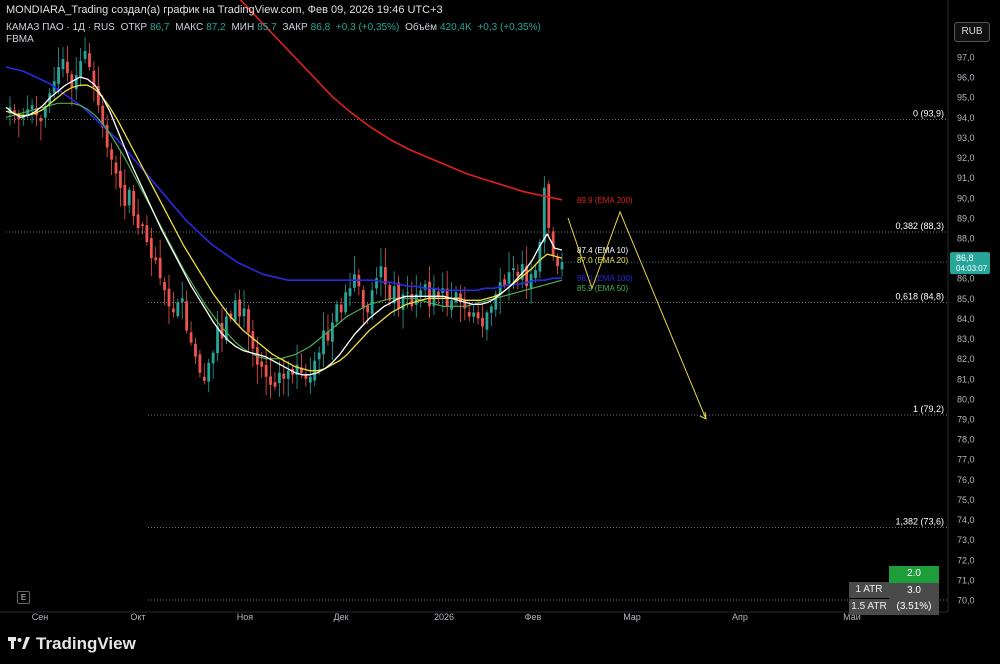 Image resolution: width=1000 pixels, height=664 pixels. Describe the element at coordinates (966, 379) in the screenshot. I see `y-tick-label: 81,0` at that location.